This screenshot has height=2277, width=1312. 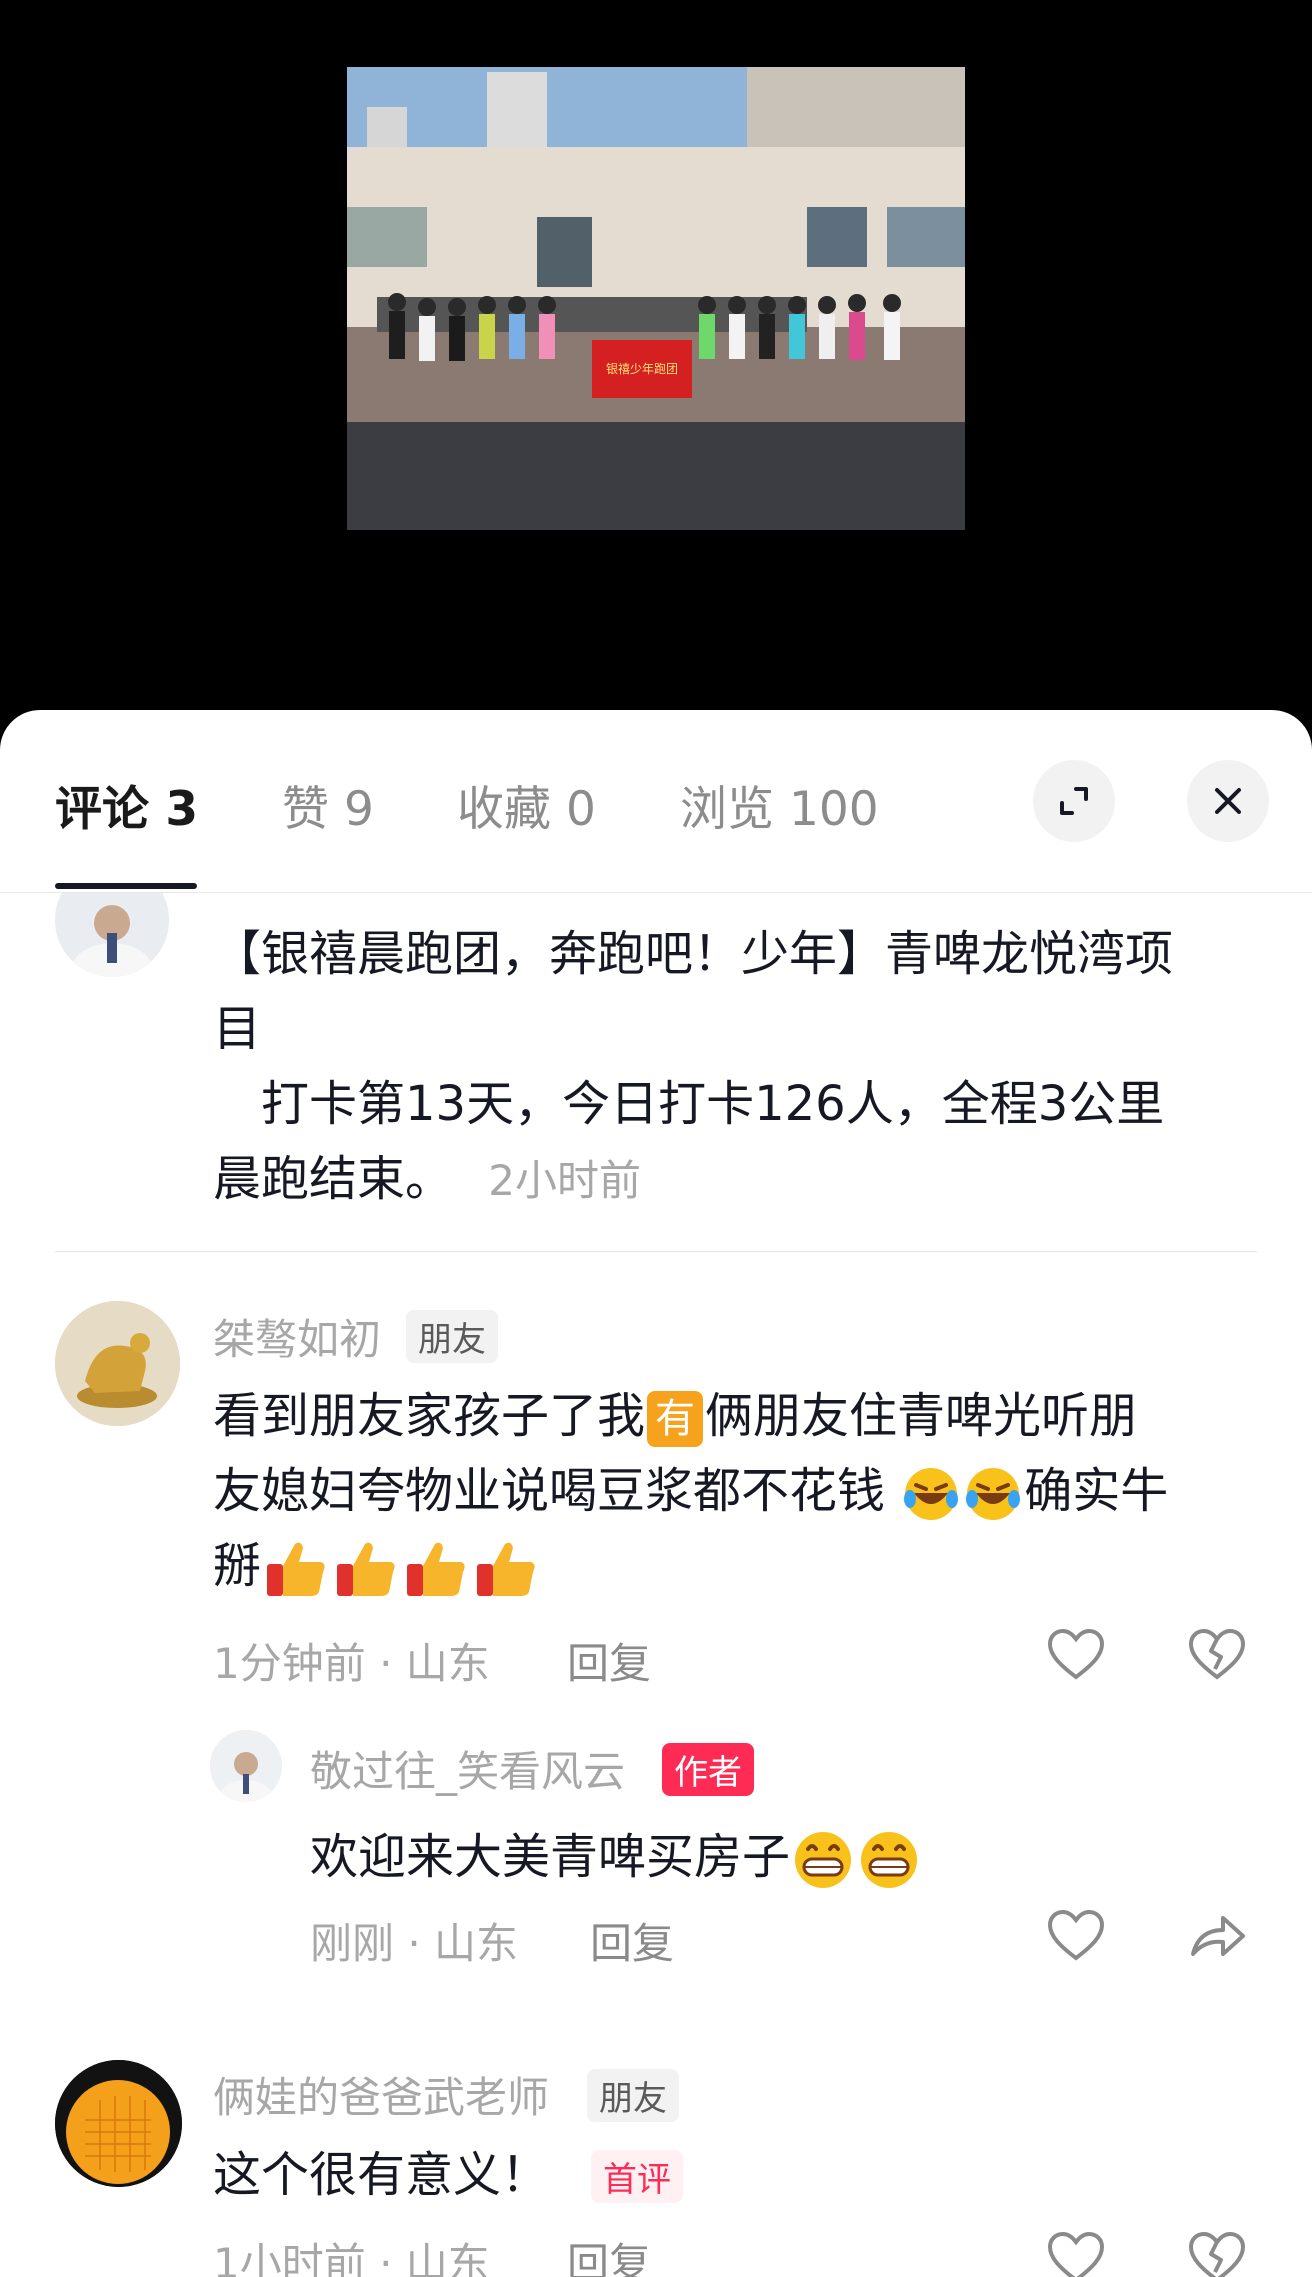 What do you see at coordinates (381, 2094) in the screenshot?
I see `commenter-name: 俩娃的爸爸武老师` at bounding box center [381, 2094].